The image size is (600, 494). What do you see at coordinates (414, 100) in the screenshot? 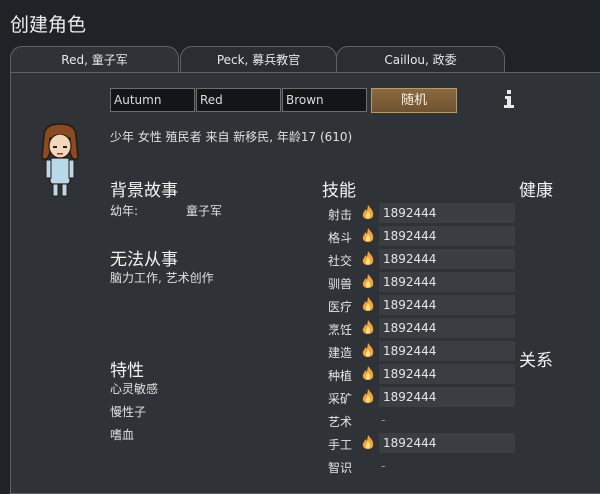
I see `randomize-button: 随机` at bounding box center [414, 100].